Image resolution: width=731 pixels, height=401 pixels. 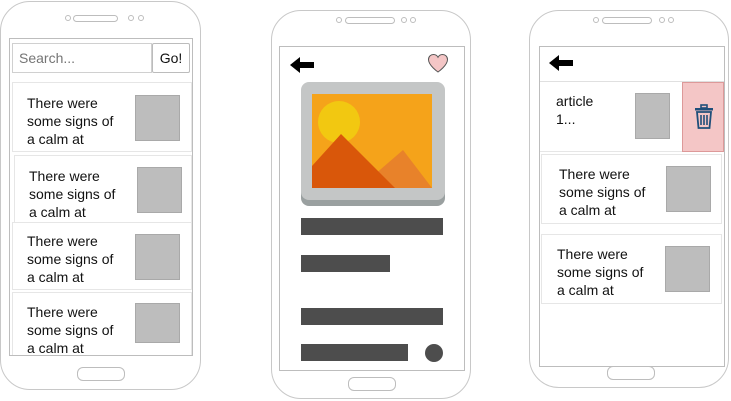 I want to click on image-placeholder-icon, so click(x=373, y=144).